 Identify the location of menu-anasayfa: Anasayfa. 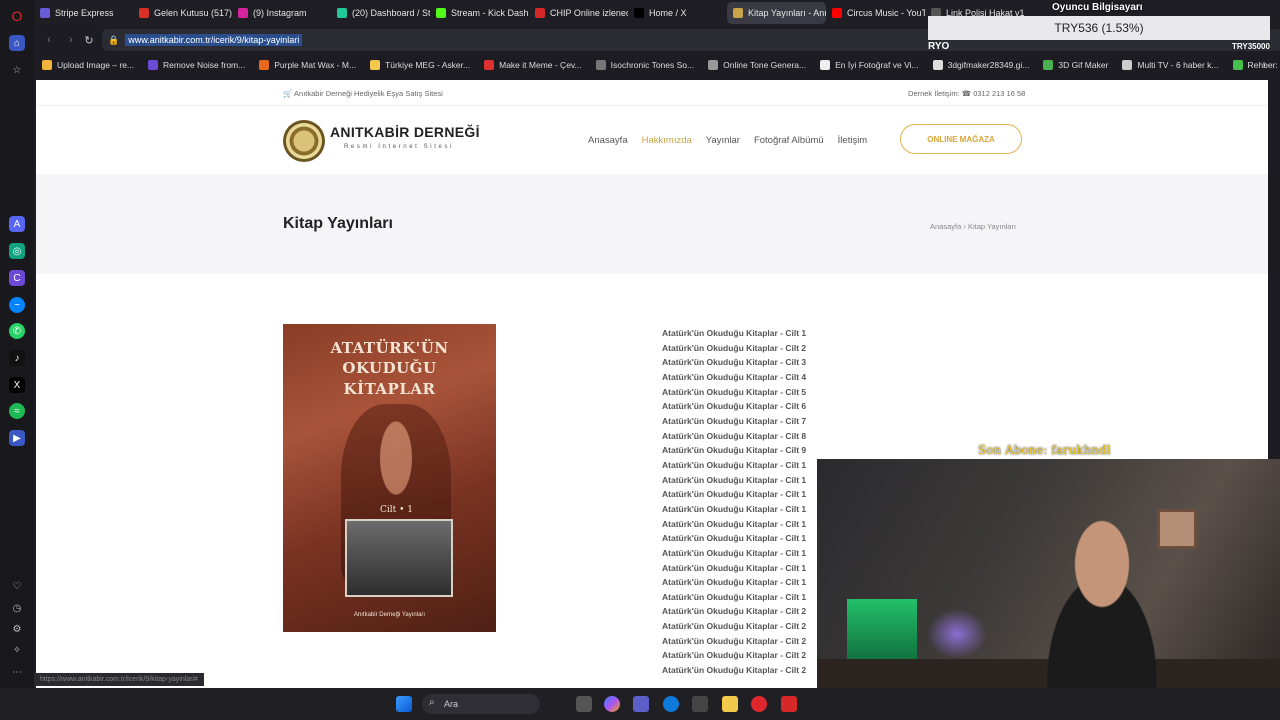
(608, 140).